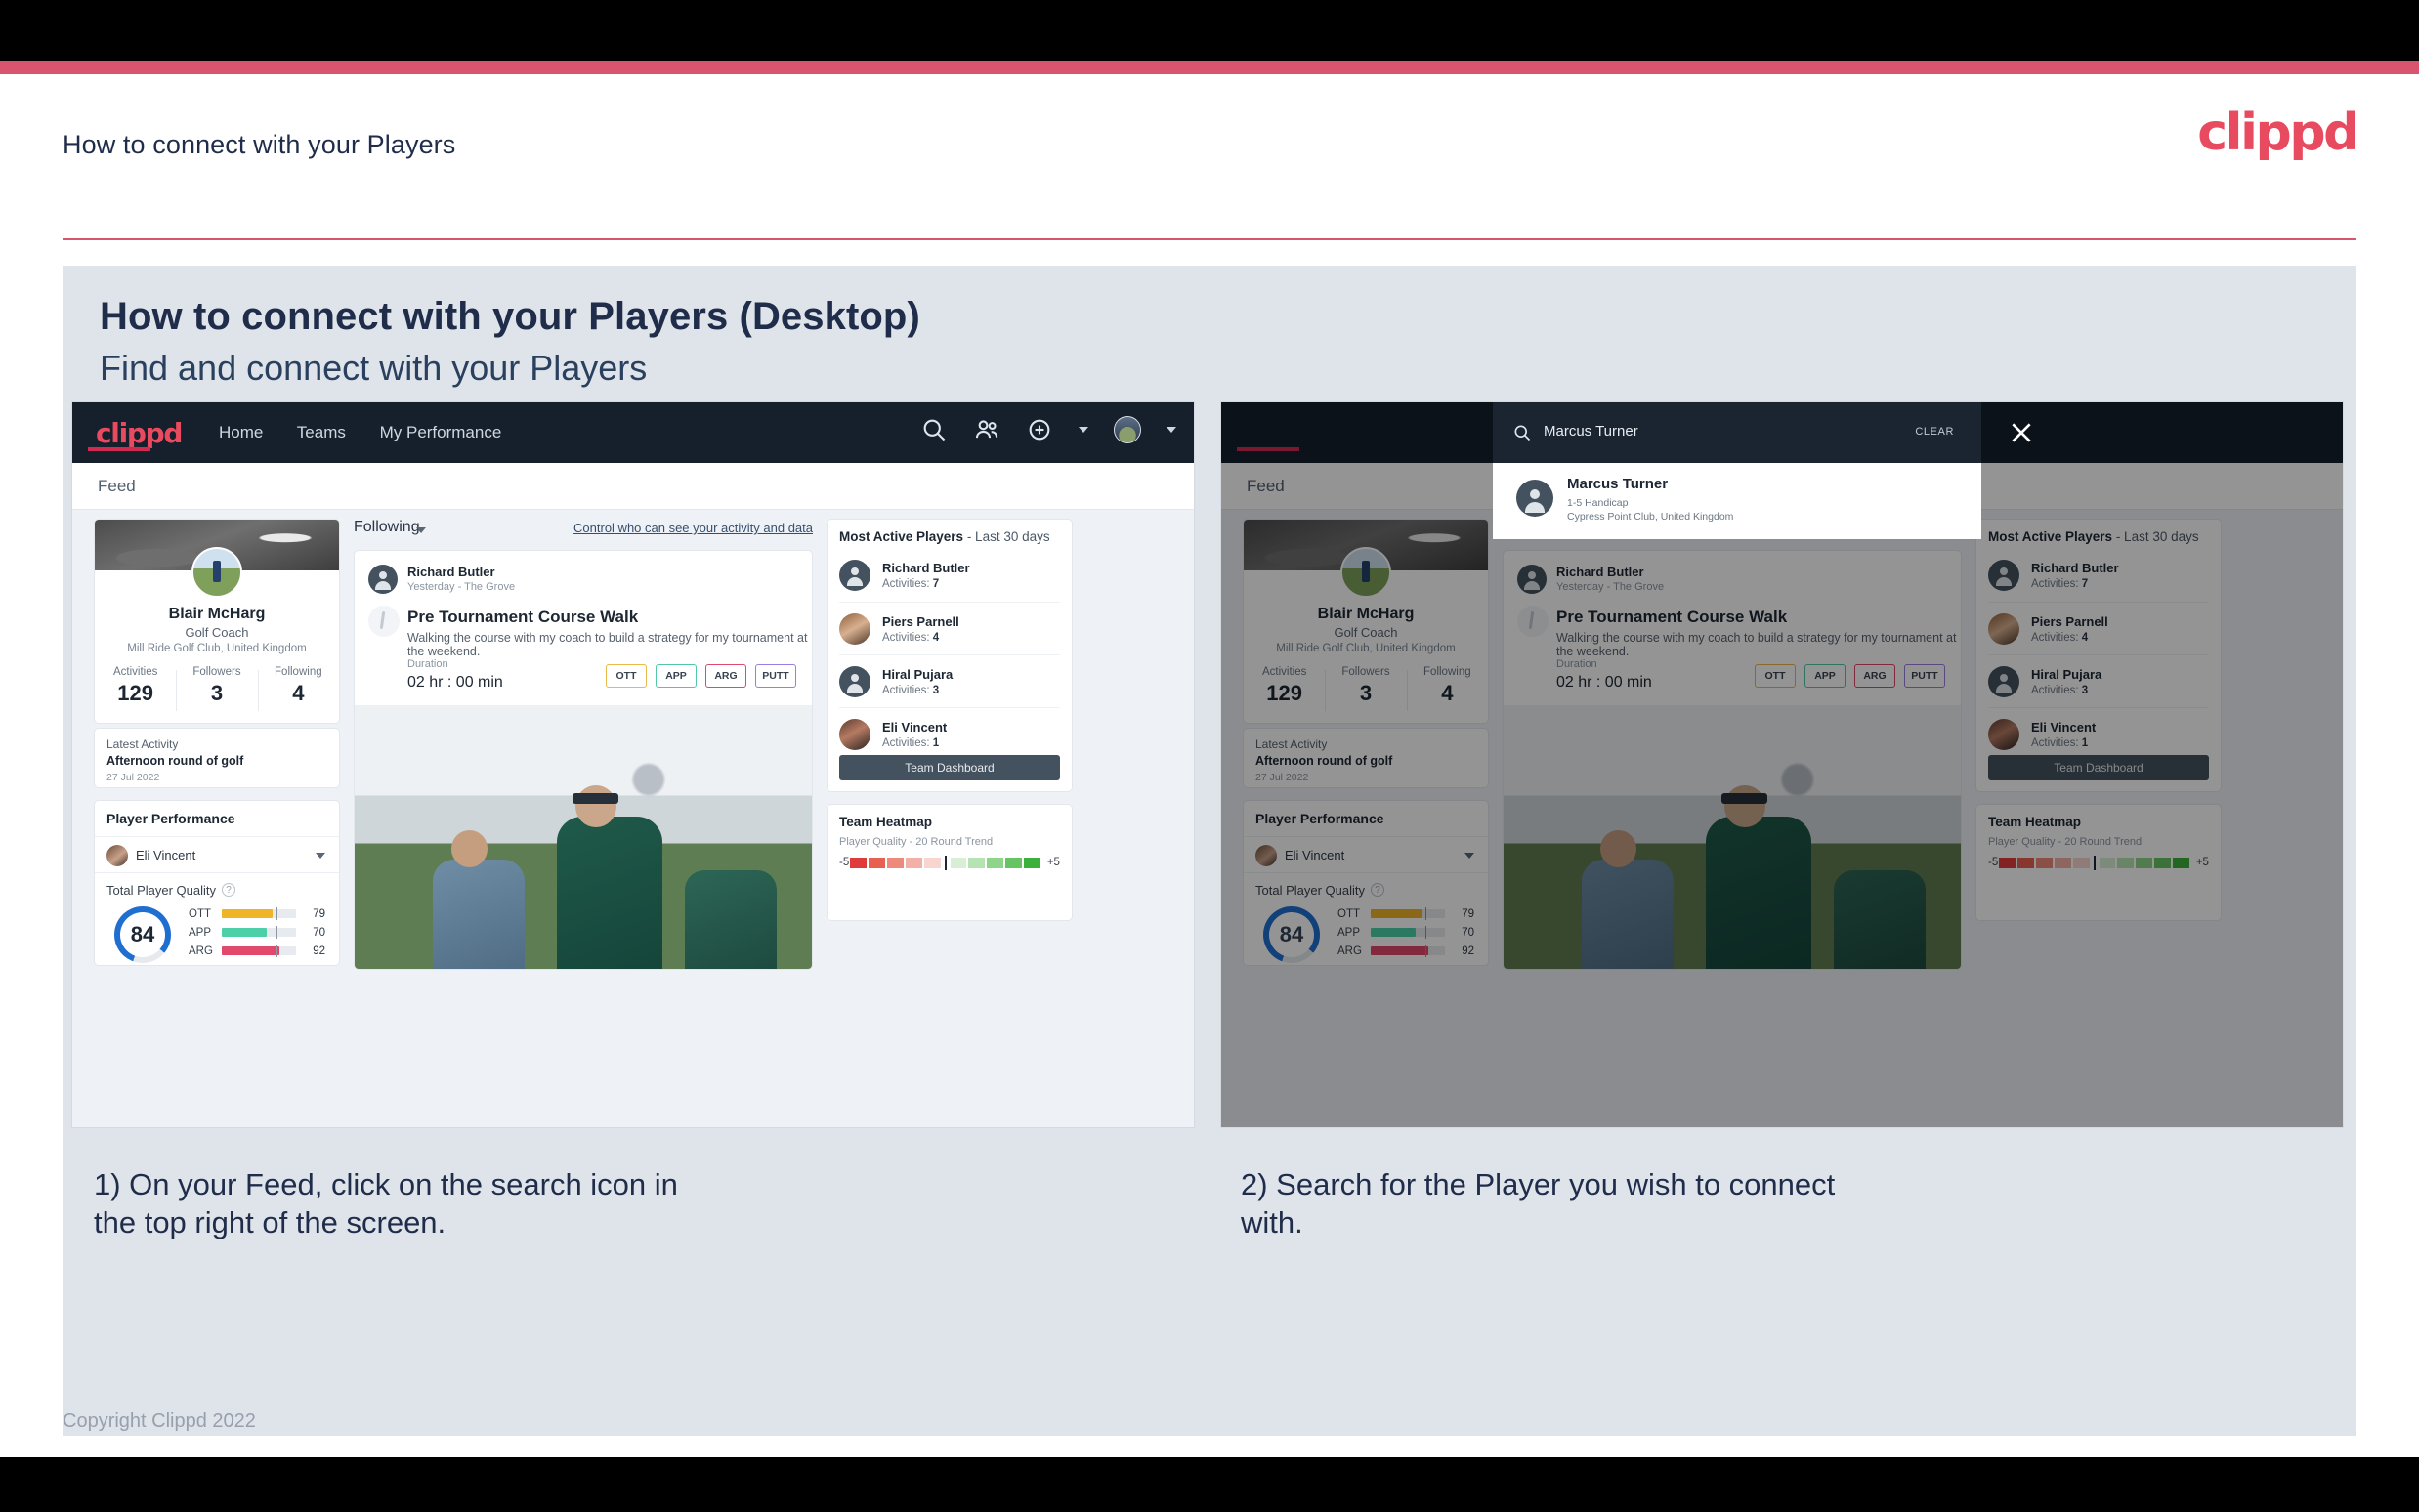 This screenshot has width=2419, height=1512. I want to click on player-activities: Activities: 3, so click(910, 690).